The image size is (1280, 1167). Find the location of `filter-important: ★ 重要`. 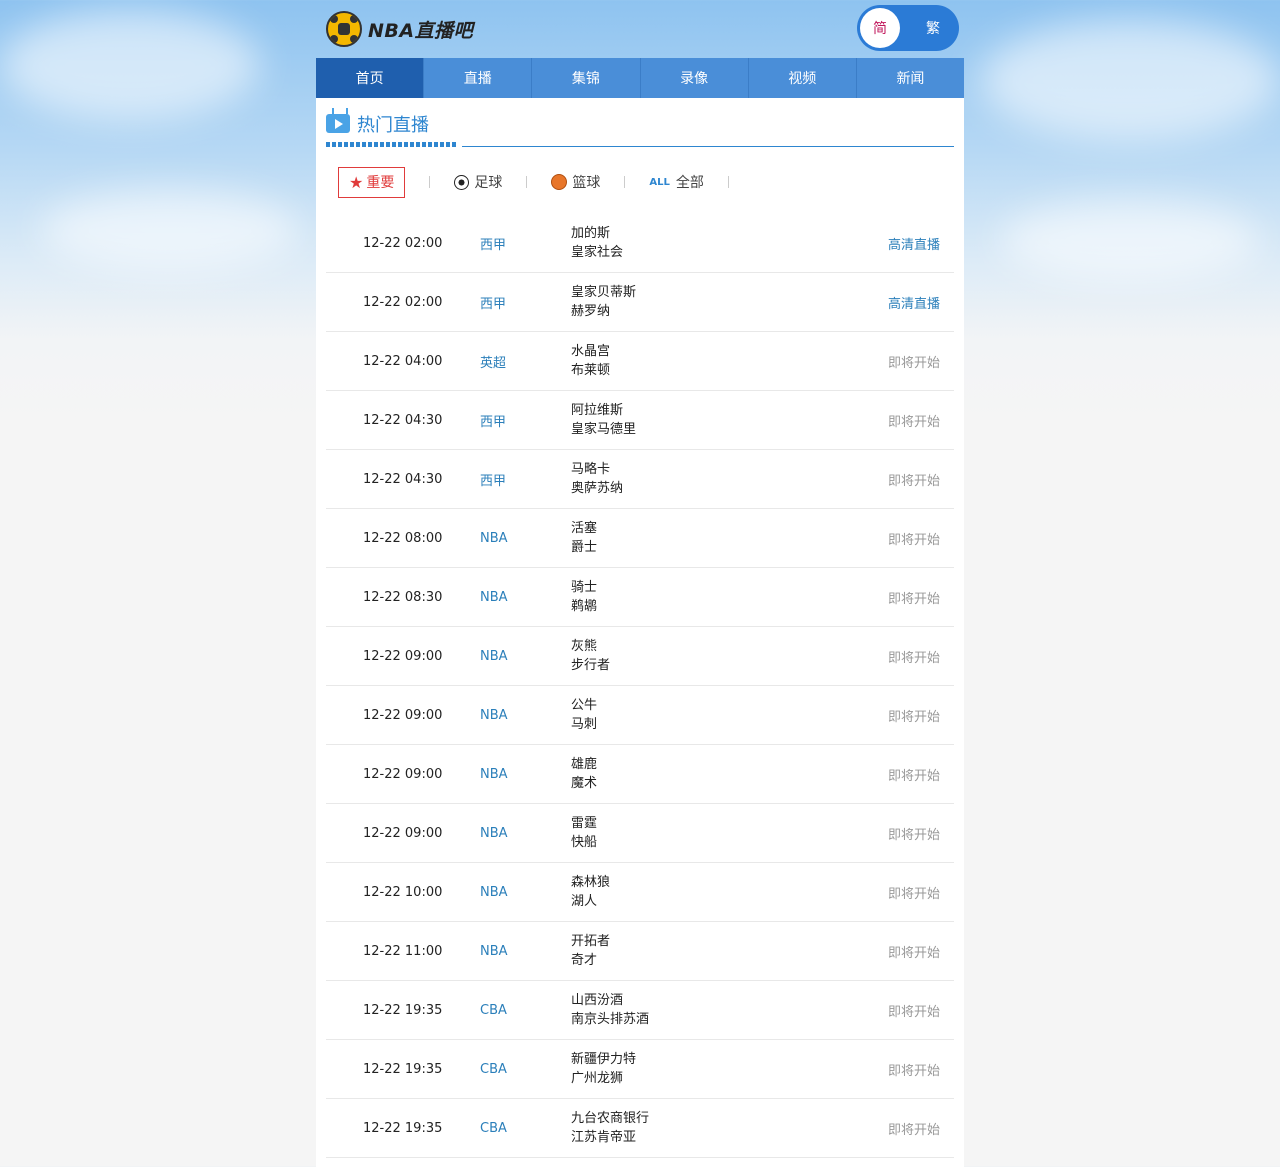

filter-important: ★ 重要 is located at coordinates (372, 182).